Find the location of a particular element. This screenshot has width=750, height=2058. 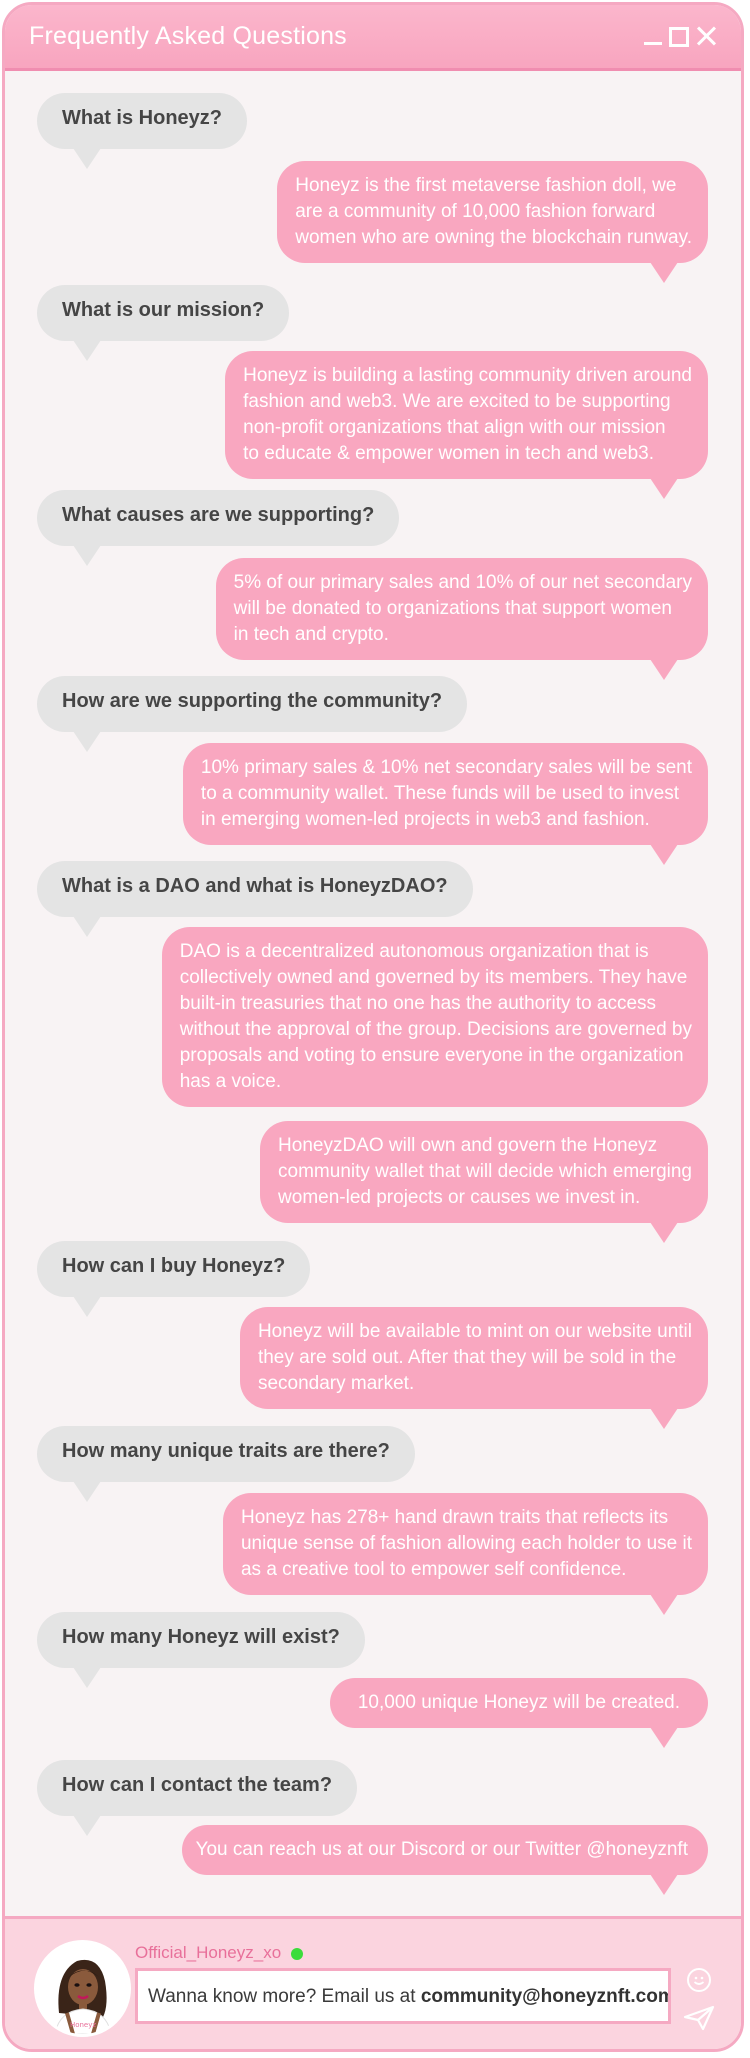

send-icon is located at coordinates (699, 2018).